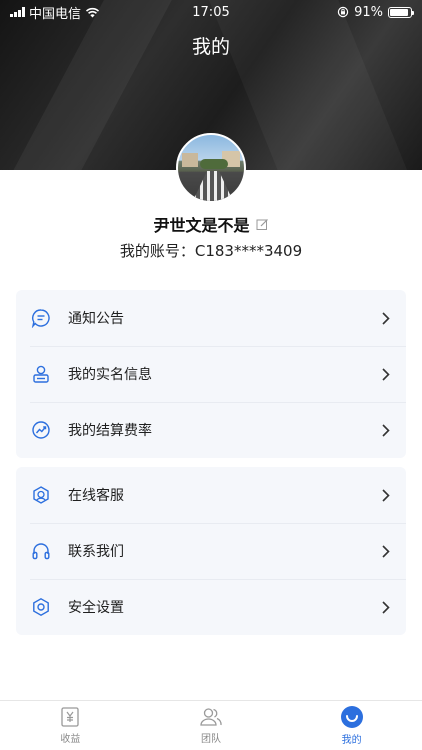 The image size is (422, 750). I want to click on header-decoration, so click(90, 85).